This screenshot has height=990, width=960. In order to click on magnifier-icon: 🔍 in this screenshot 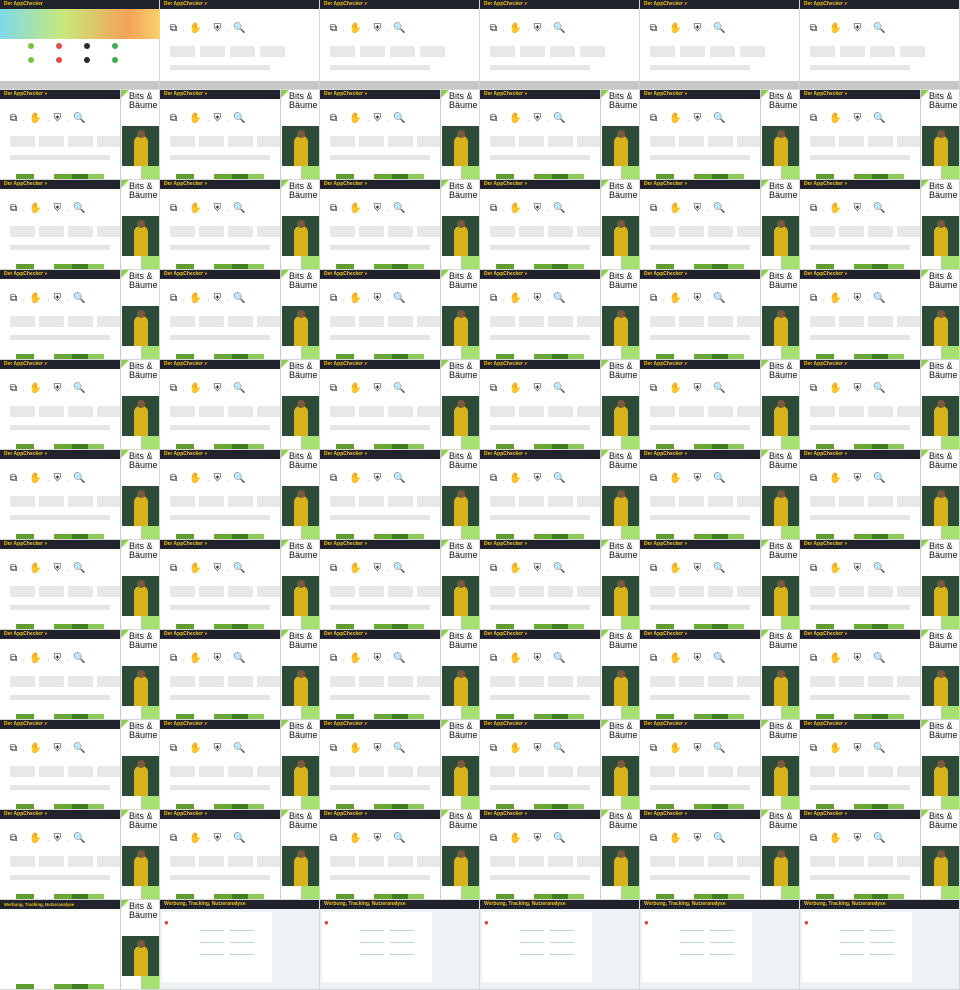, I will do `click(399, 388)`.